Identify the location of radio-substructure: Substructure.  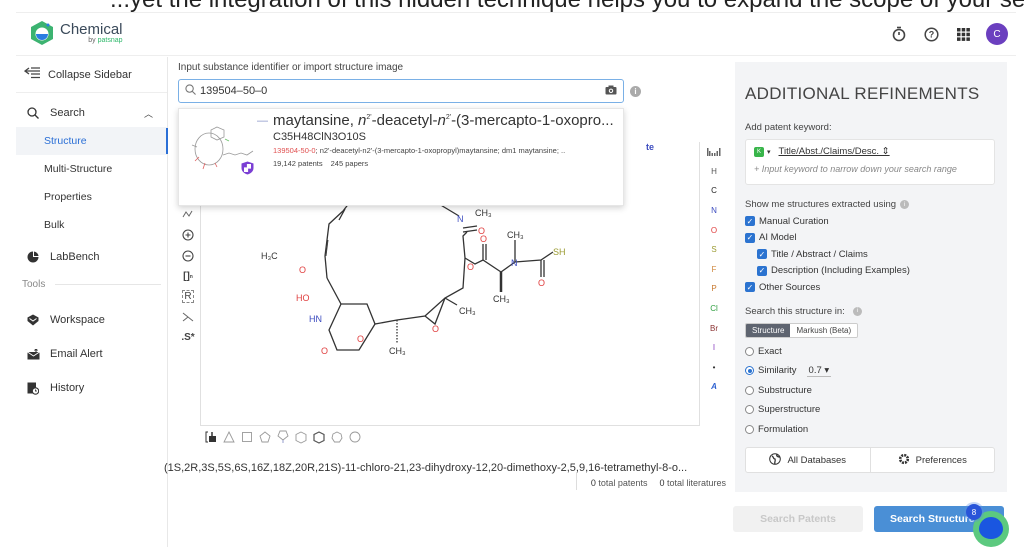
(871, 391).